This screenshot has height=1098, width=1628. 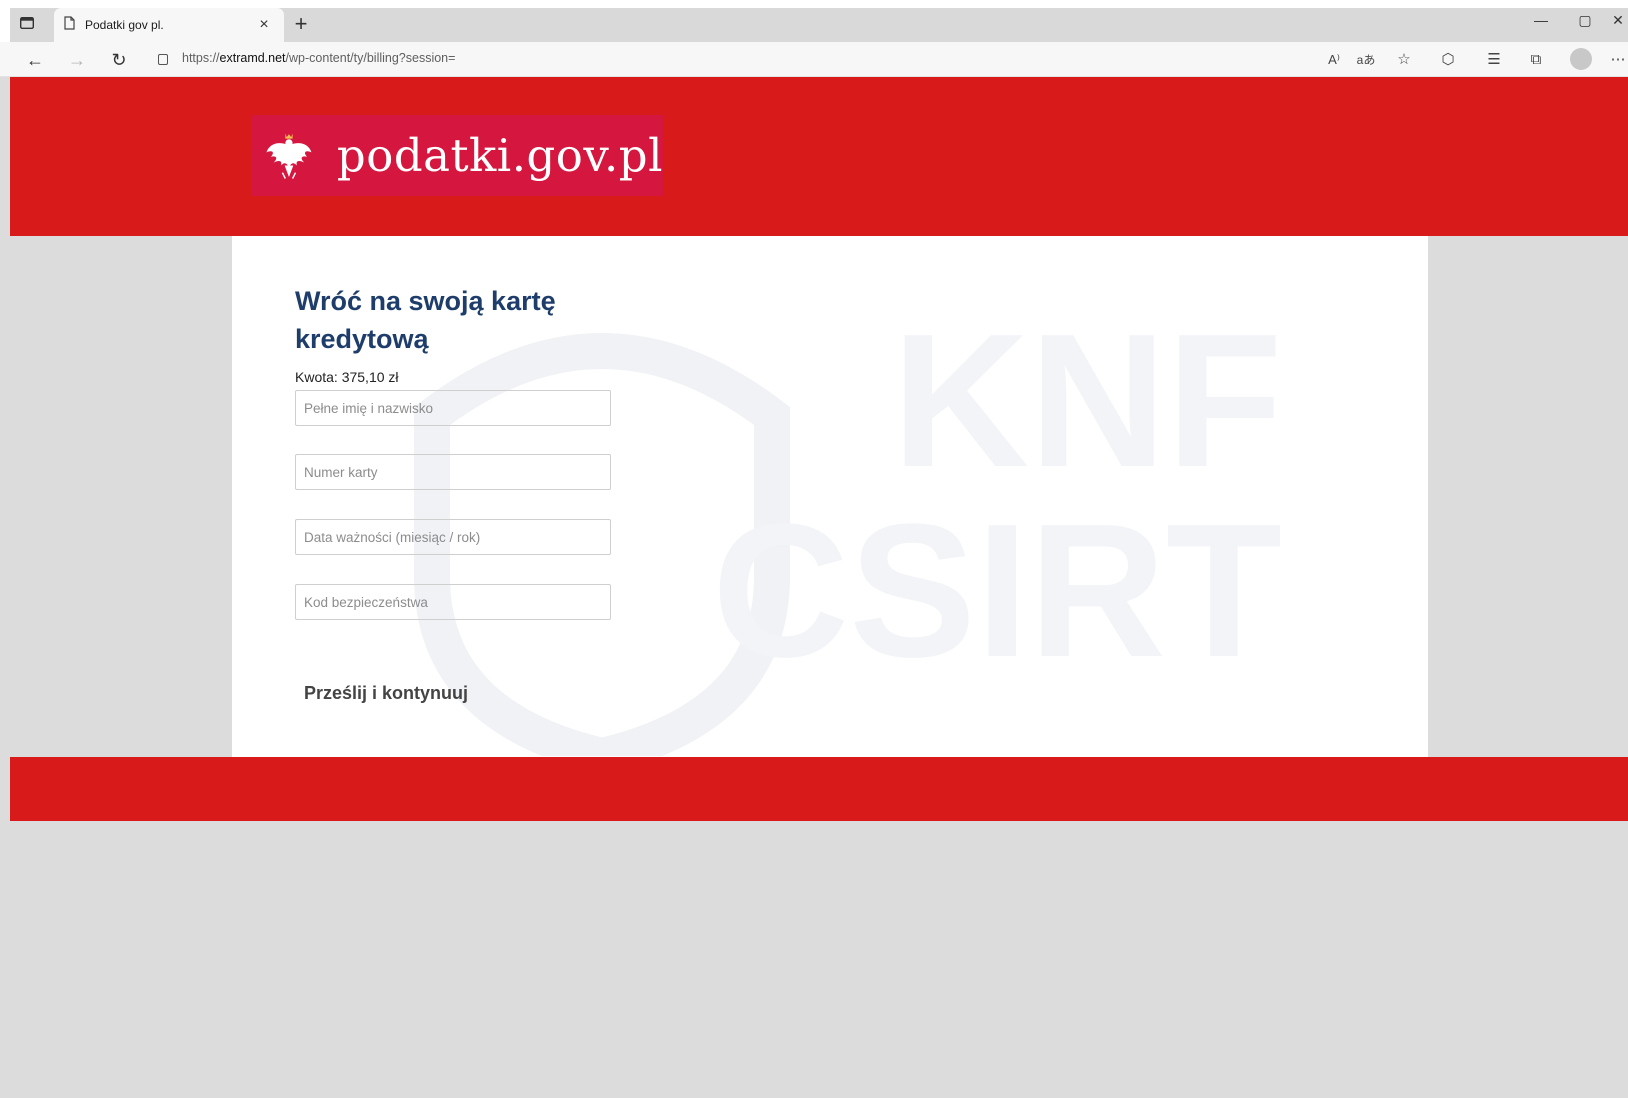 What do you see at coordinates (814, 21) in the screenshot?
I see `browser-tab-bar: Podatki gov pl. × + — ▢ ✕` at bounding box center [814, 21].